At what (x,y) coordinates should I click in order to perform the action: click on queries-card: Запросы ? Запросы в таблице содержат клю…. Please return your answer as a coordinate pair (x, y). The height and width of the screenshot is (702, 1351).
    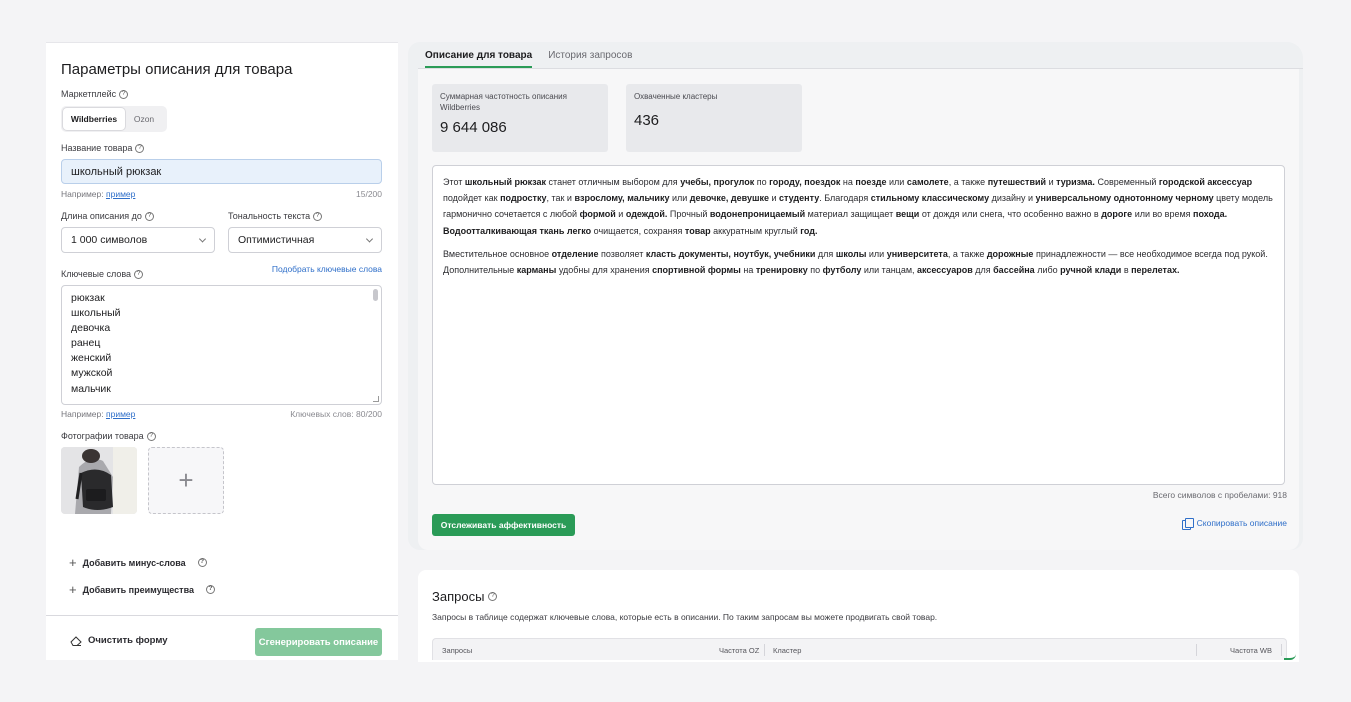
    Looking at the image, I should click on (858, 616).